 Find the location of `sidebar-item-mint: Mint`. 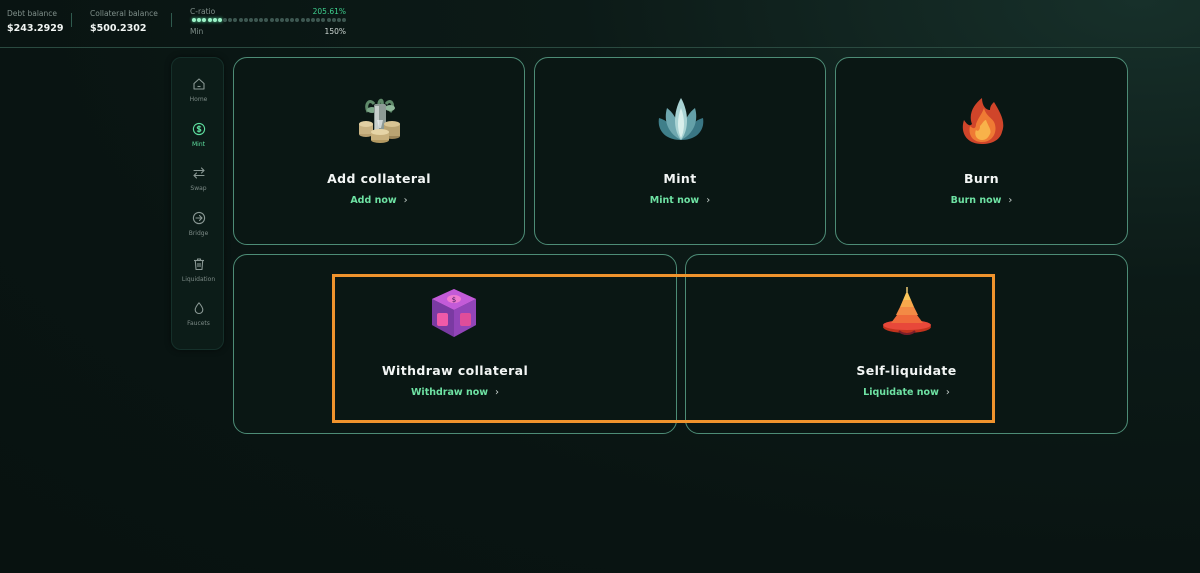

sidebar-item-mint: Mint is located at coordinates (198, 142).